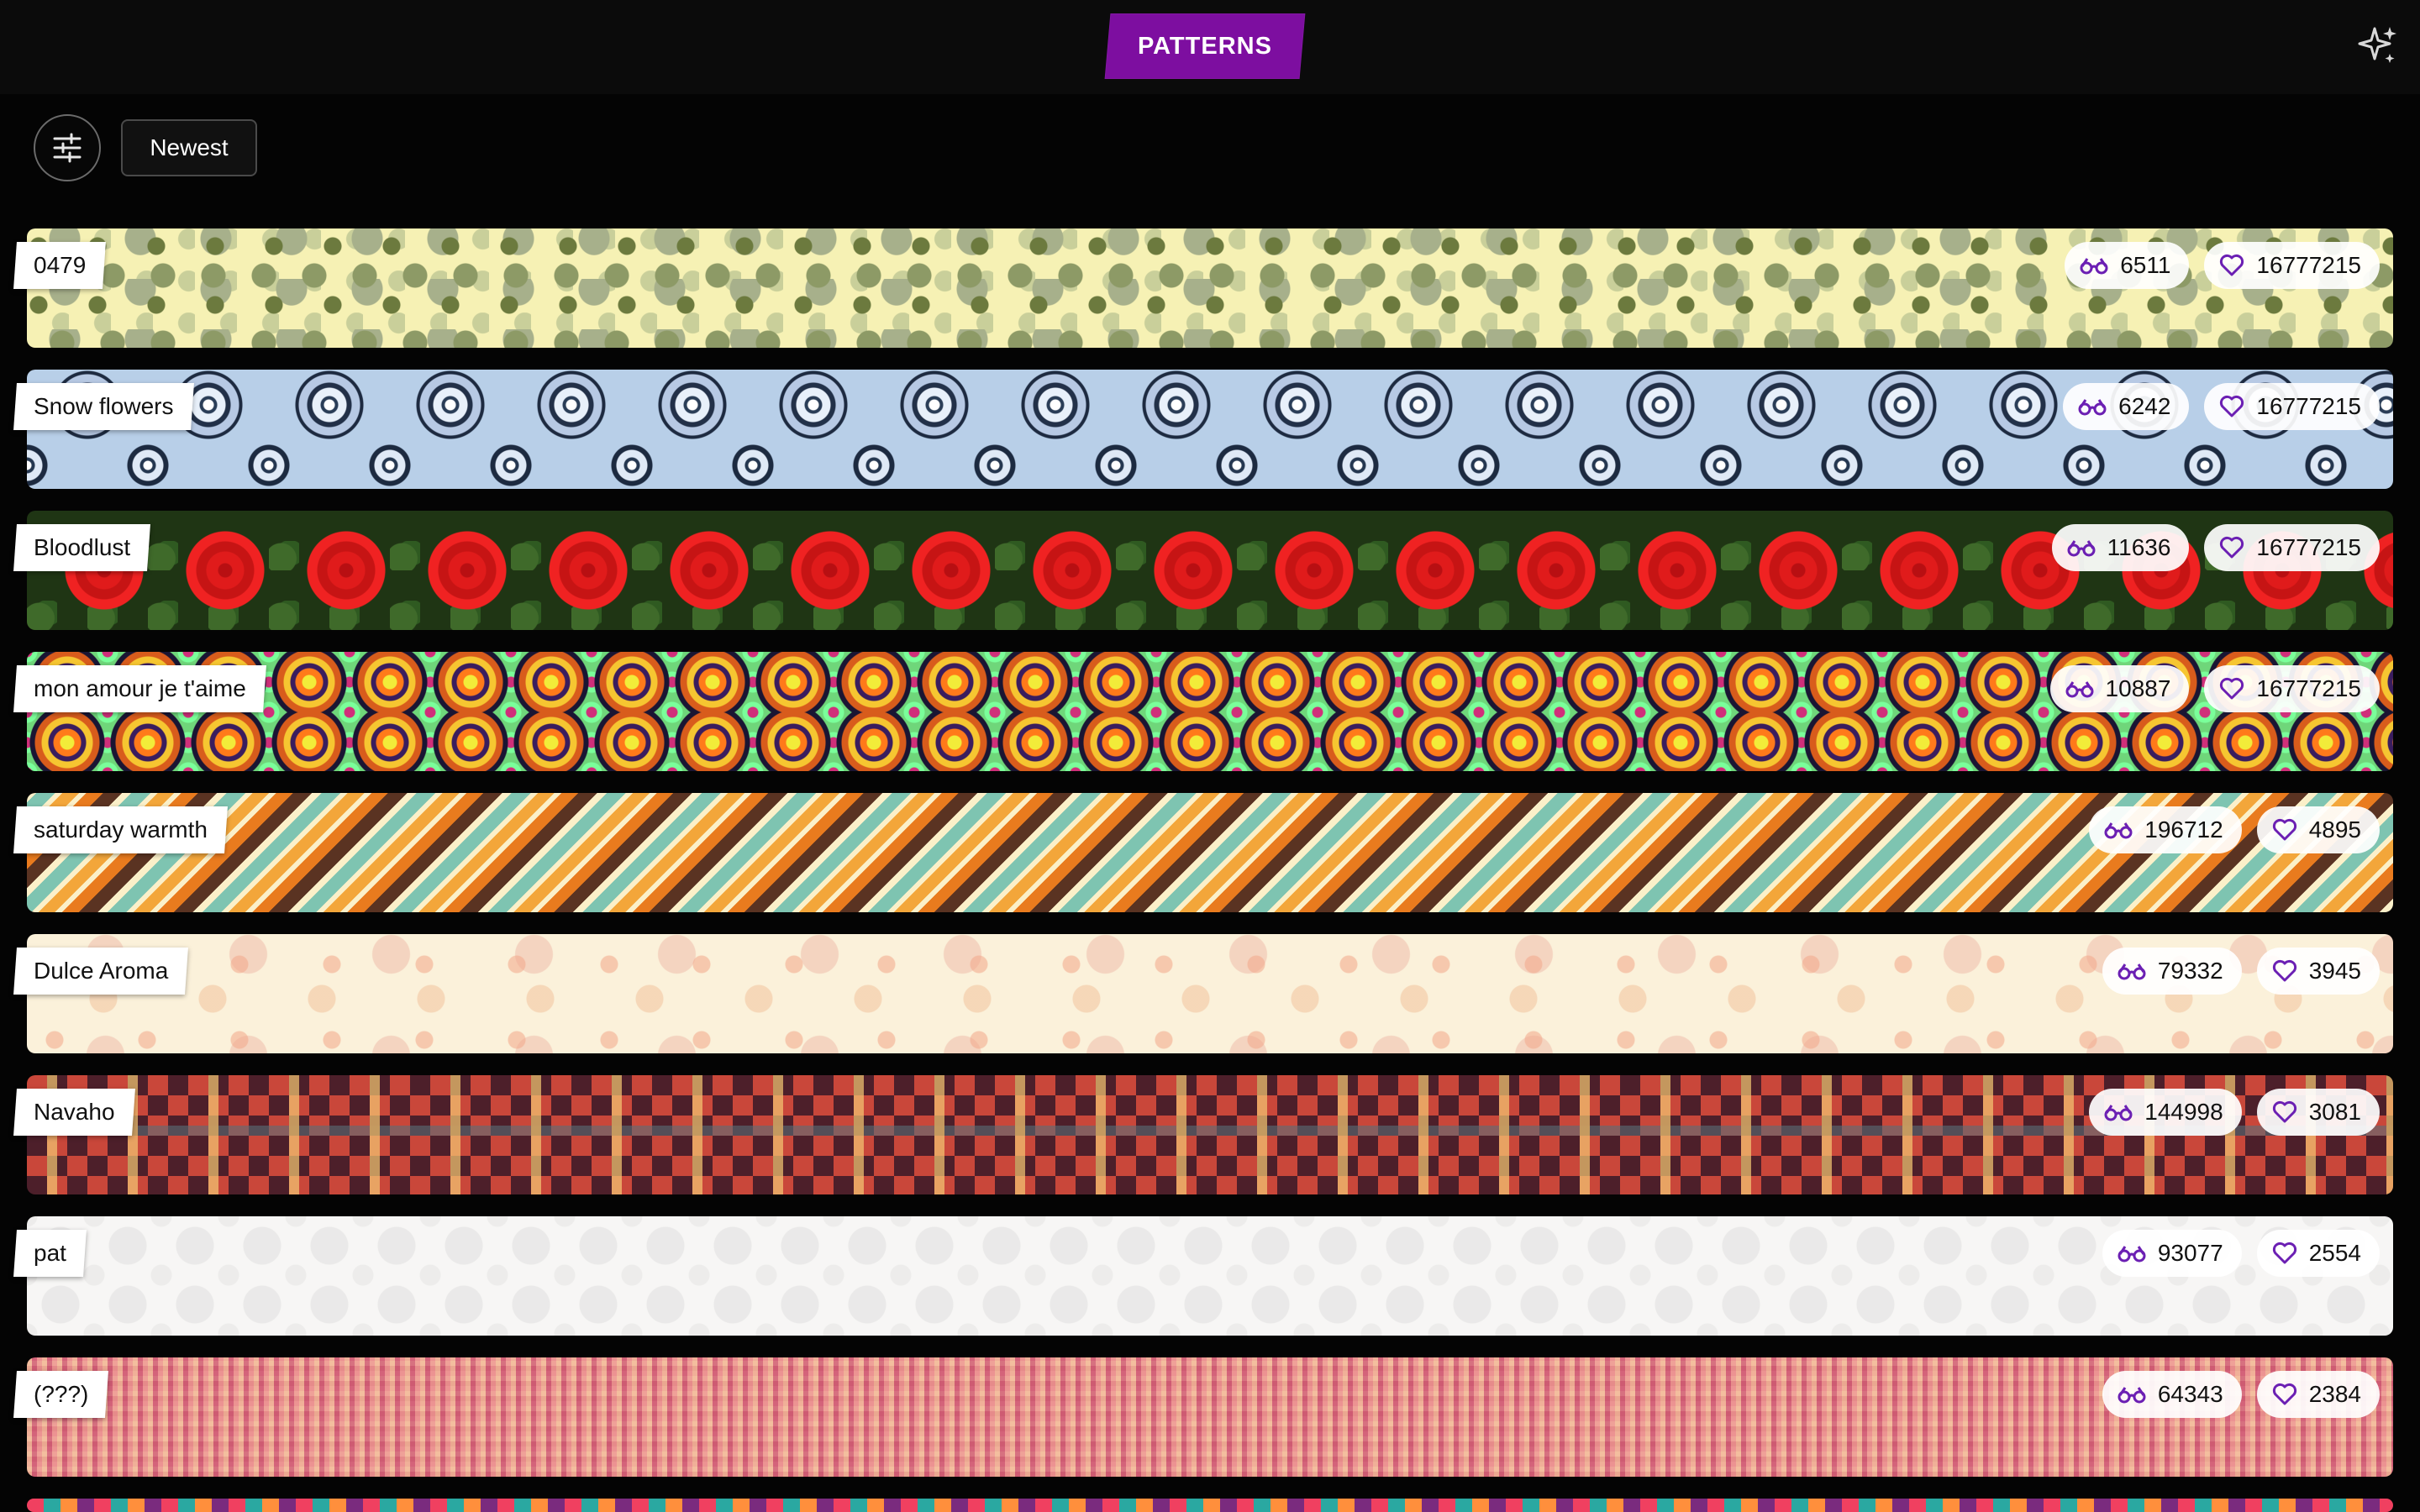 This screenshot has height=1512, width=2420. I want to click on pattern-stats: 196712 4895, so click(2234, 829).